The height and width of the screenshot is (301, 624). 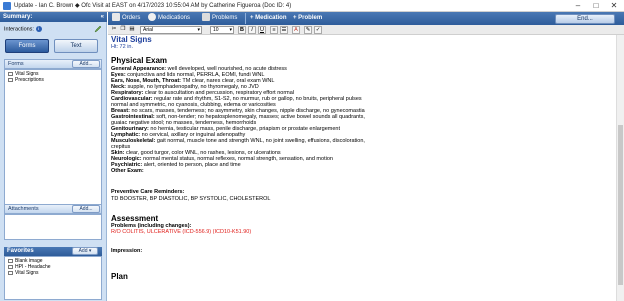 What do you see at coordinates (219, 18) in the screenshot?
I see `problems-button: Problems` at bounding box center [219, 18].